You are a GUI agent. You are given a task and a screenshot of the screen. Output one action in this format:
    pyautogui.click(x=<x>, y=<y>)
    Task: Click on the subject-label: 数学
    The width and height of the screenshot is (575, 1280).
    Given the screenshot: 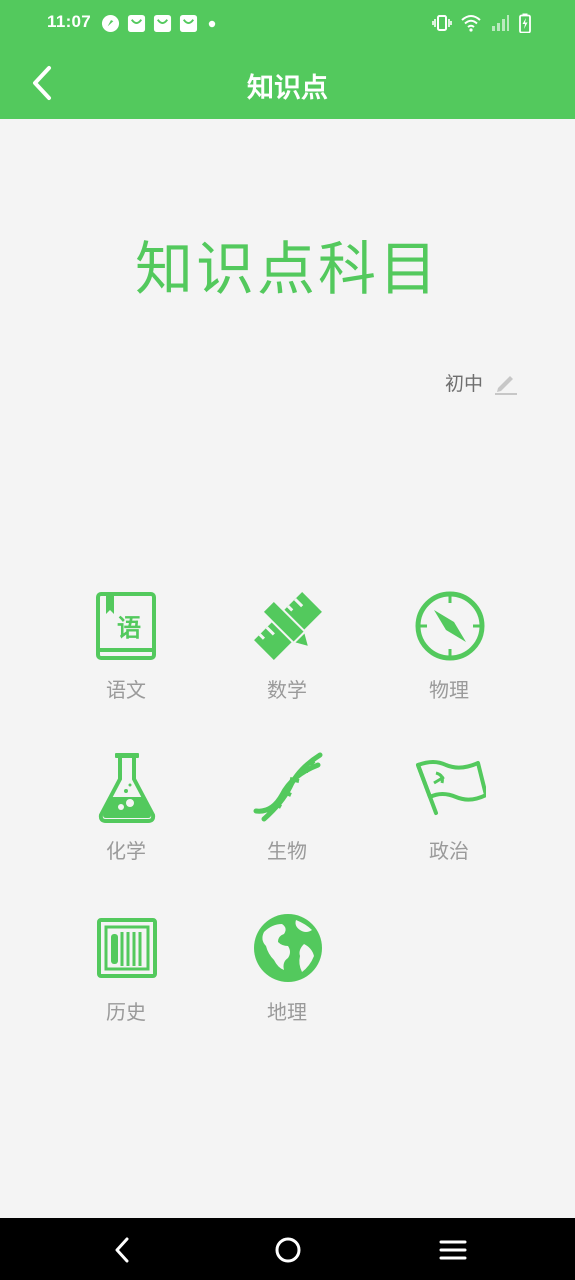 What is the action you would take?
    pyautogui.click(x=287, y=690)
    